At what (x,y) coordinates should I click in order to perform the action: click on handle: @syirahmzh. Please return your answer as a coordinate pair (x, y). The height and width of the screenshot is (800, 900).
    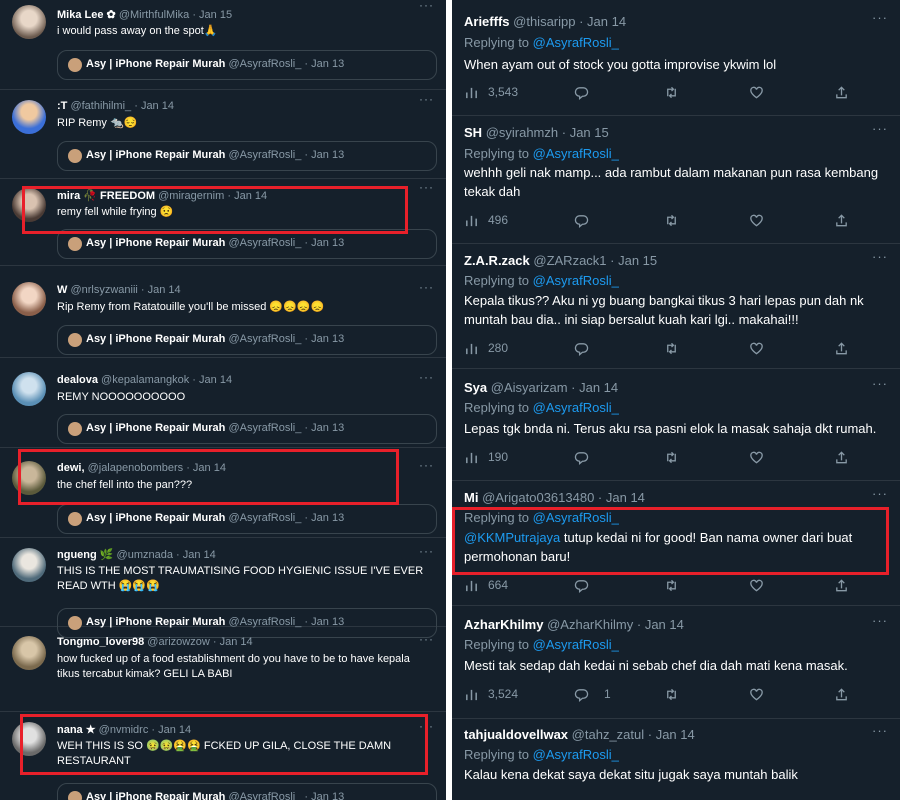
    Looking at the image, I should click on (522, 132).